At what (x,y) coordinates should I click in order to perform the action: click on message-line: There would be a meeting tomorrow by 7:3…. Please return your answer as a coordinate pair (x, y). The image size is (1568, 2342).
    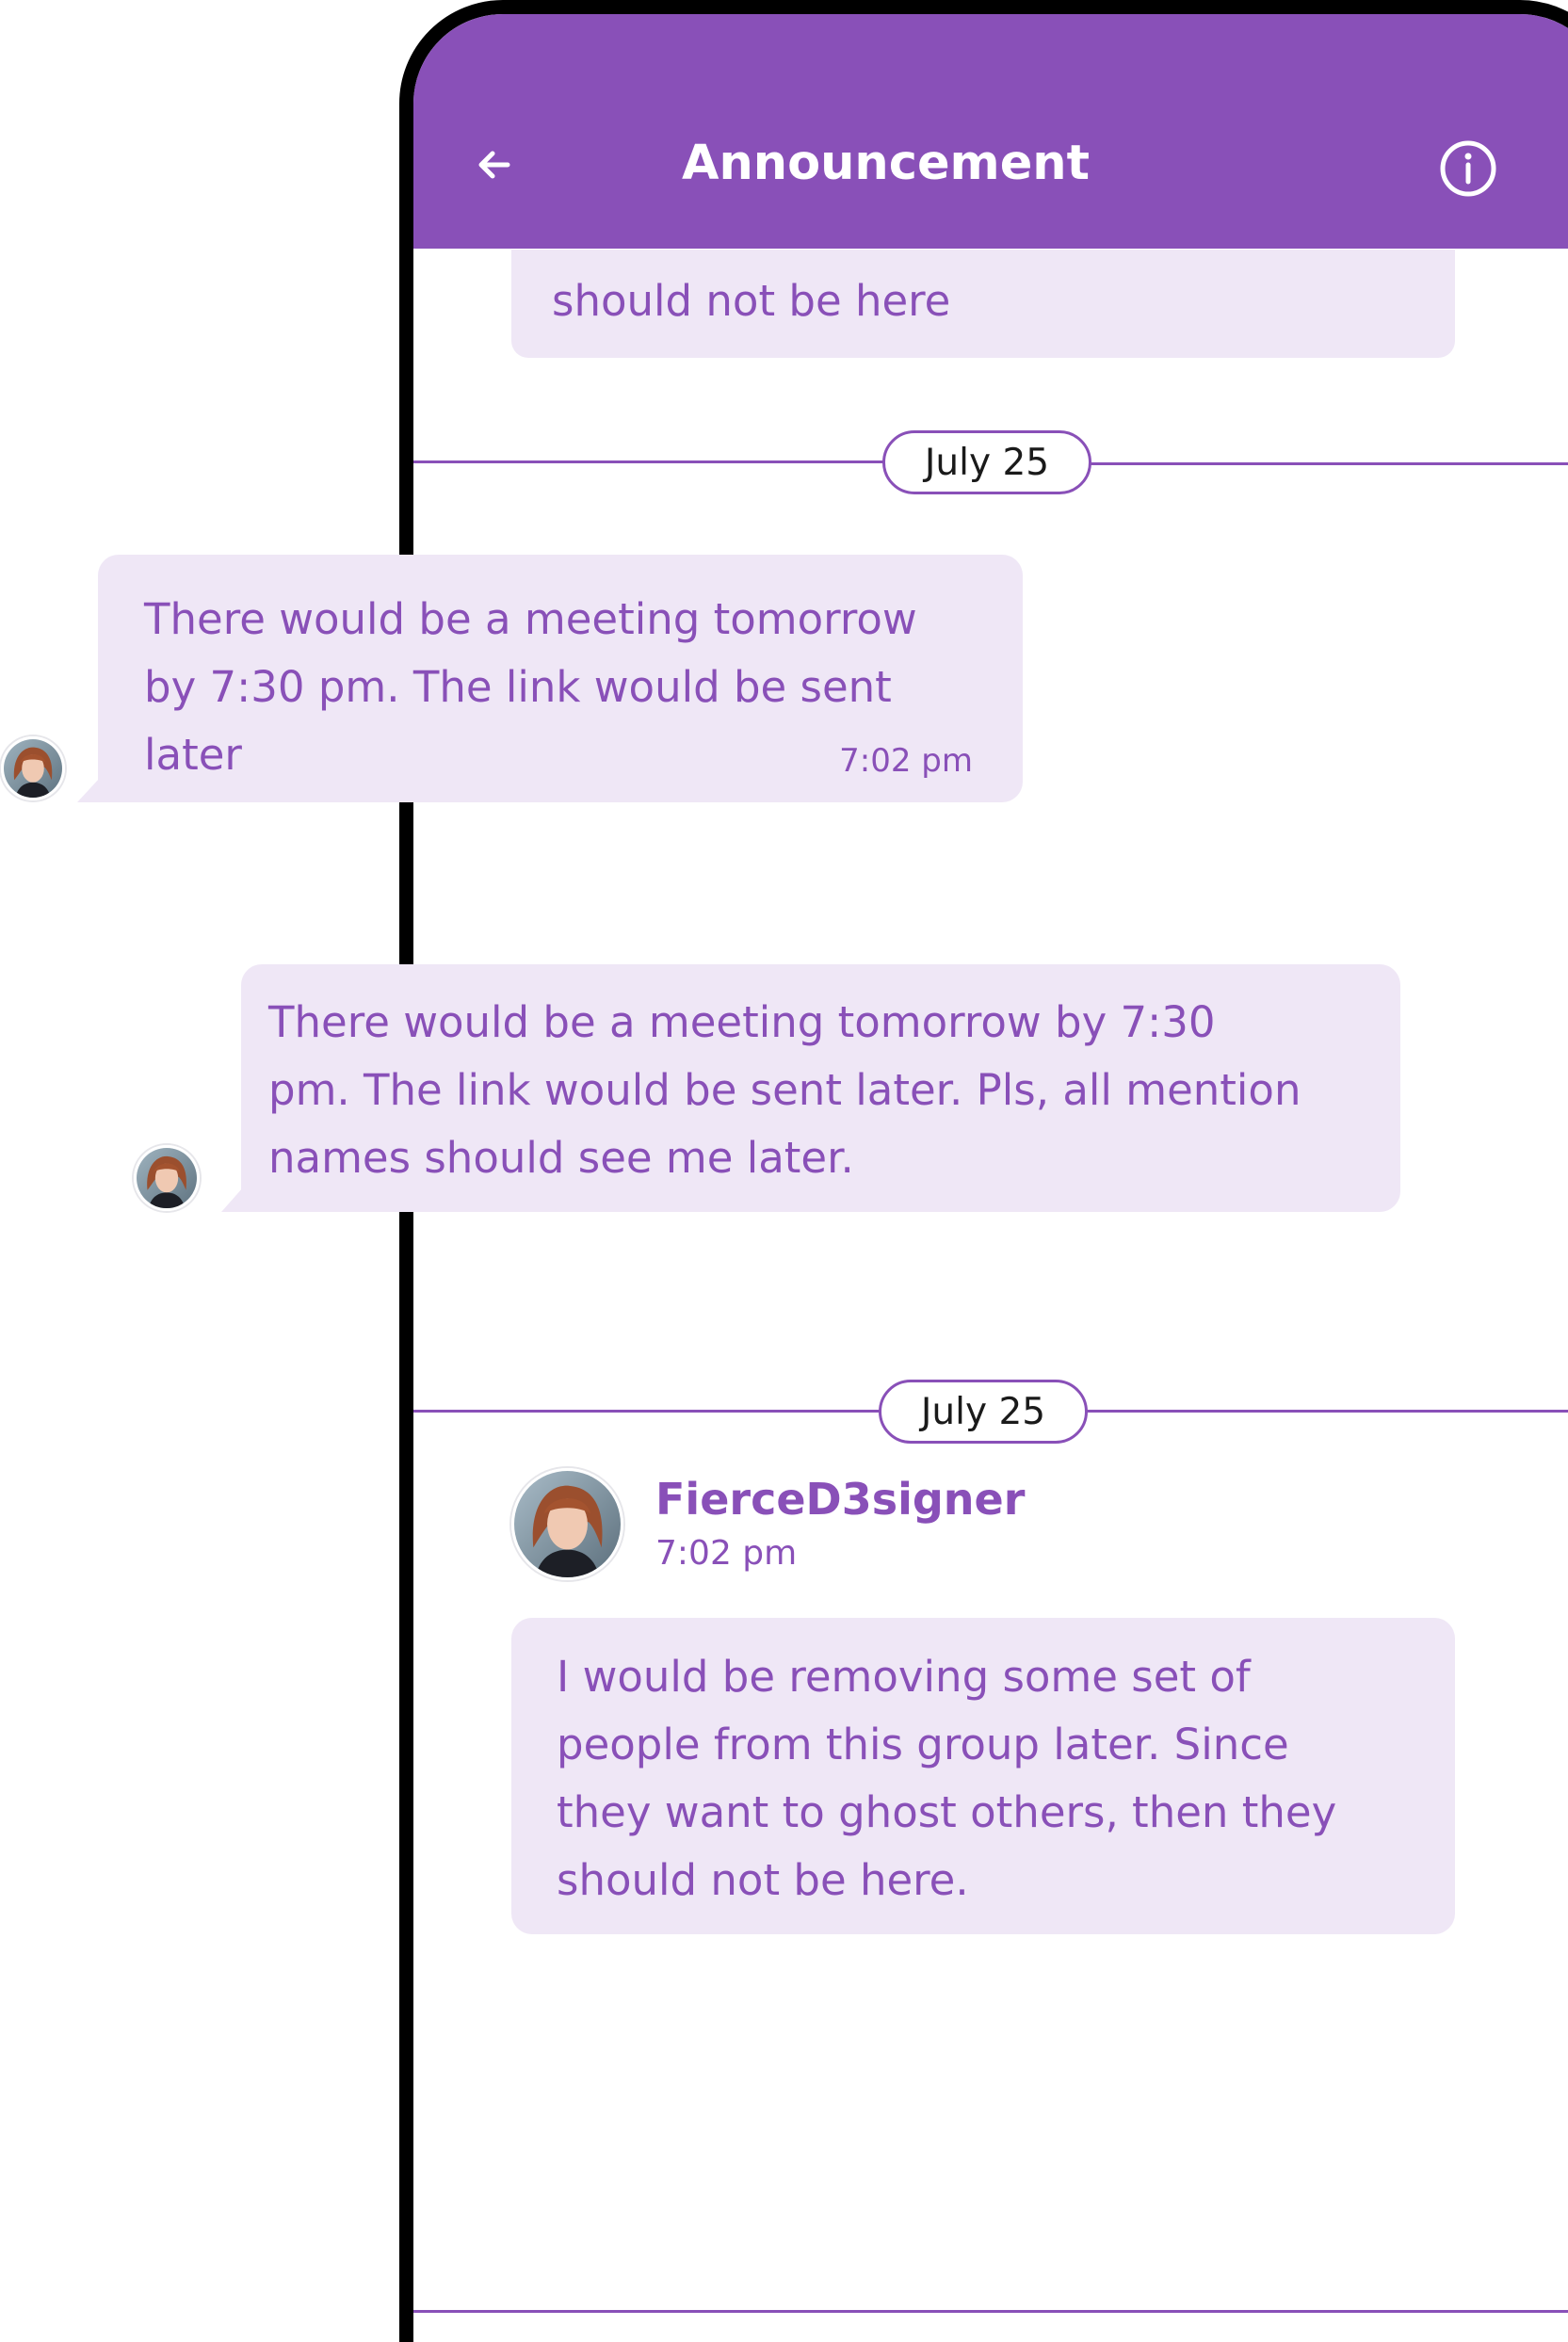
    Looking at the image, I should click on (742, 1022).